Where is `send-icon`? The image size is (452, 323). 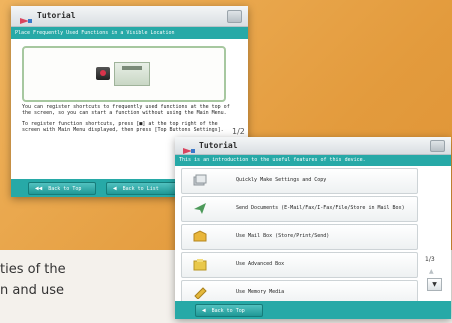
send-icon is located at coordinates (200, 208).